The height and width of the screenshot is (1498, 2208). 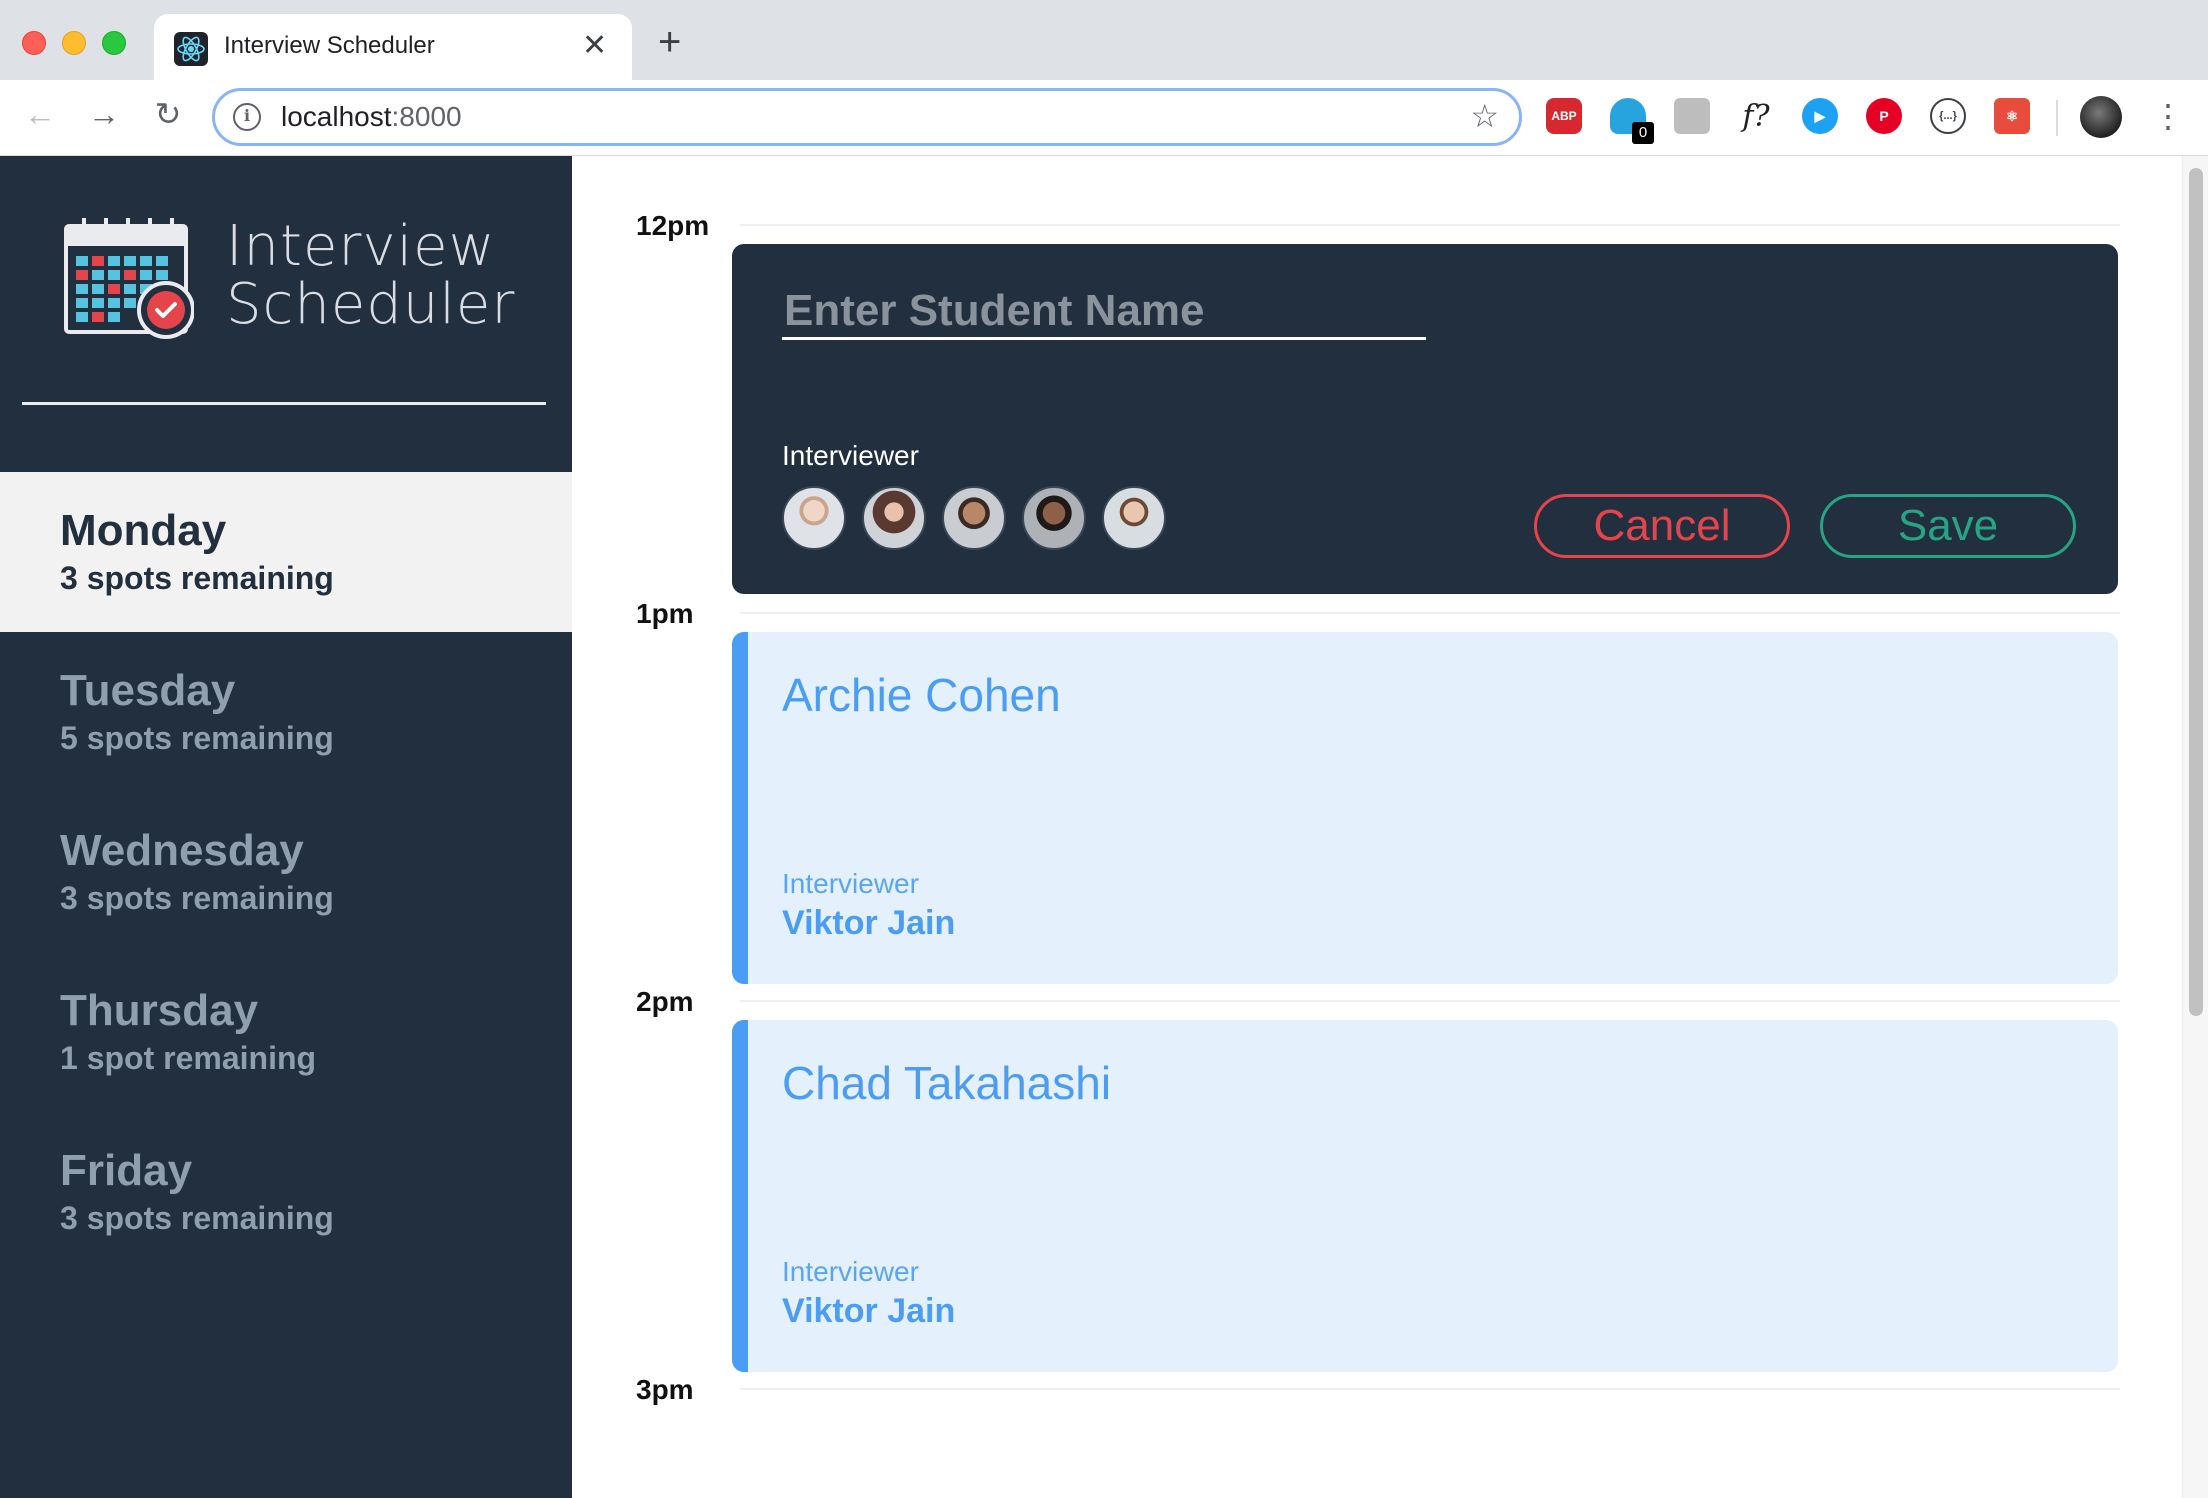 What do you see at coordinates (1643, 133) in the screenshot?
I see `extension-badge: 0` at bounding box center [1643, 133].